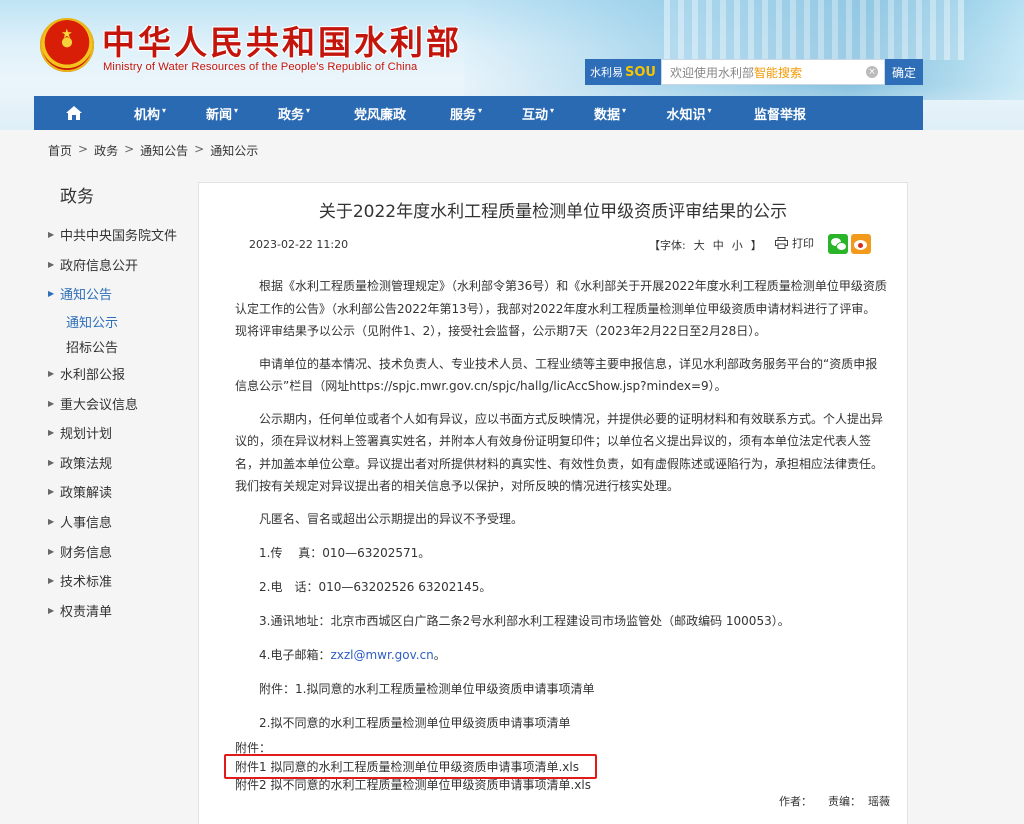 This screenshot has width=1024, height=824. Describe the element at coordinates (381, 655) in the screenshot. I see `email-link: zxzl@mwr.gov.cn` at that location.